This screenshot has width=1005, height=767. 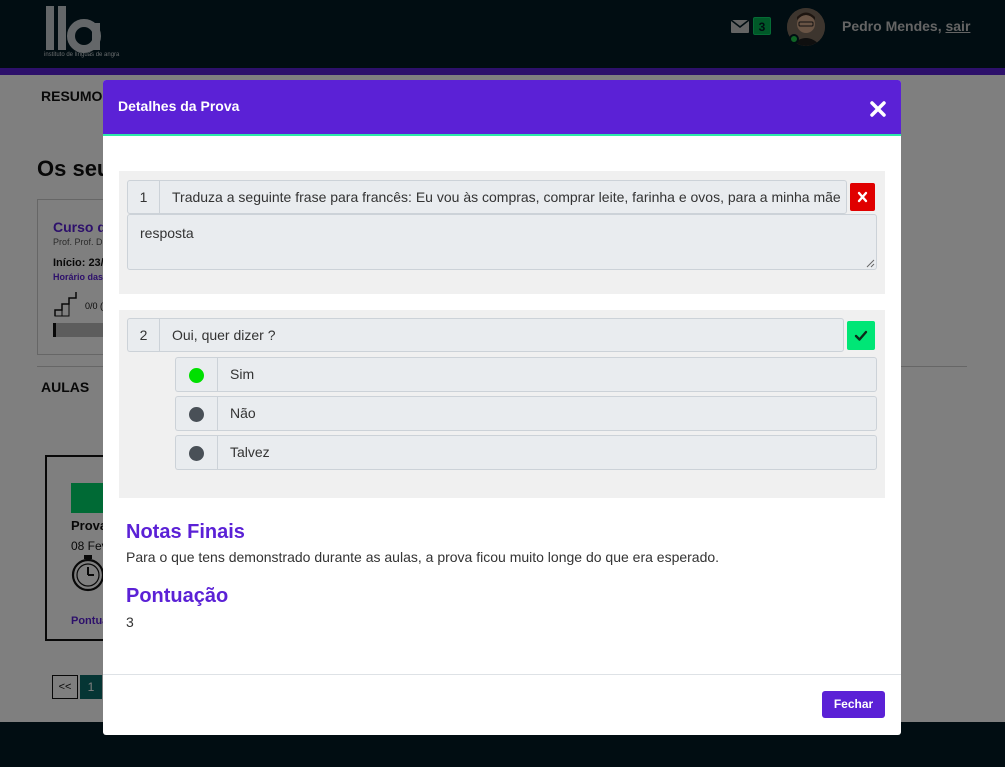 I want to click on score-value: 3, so click(x=130, y=622).